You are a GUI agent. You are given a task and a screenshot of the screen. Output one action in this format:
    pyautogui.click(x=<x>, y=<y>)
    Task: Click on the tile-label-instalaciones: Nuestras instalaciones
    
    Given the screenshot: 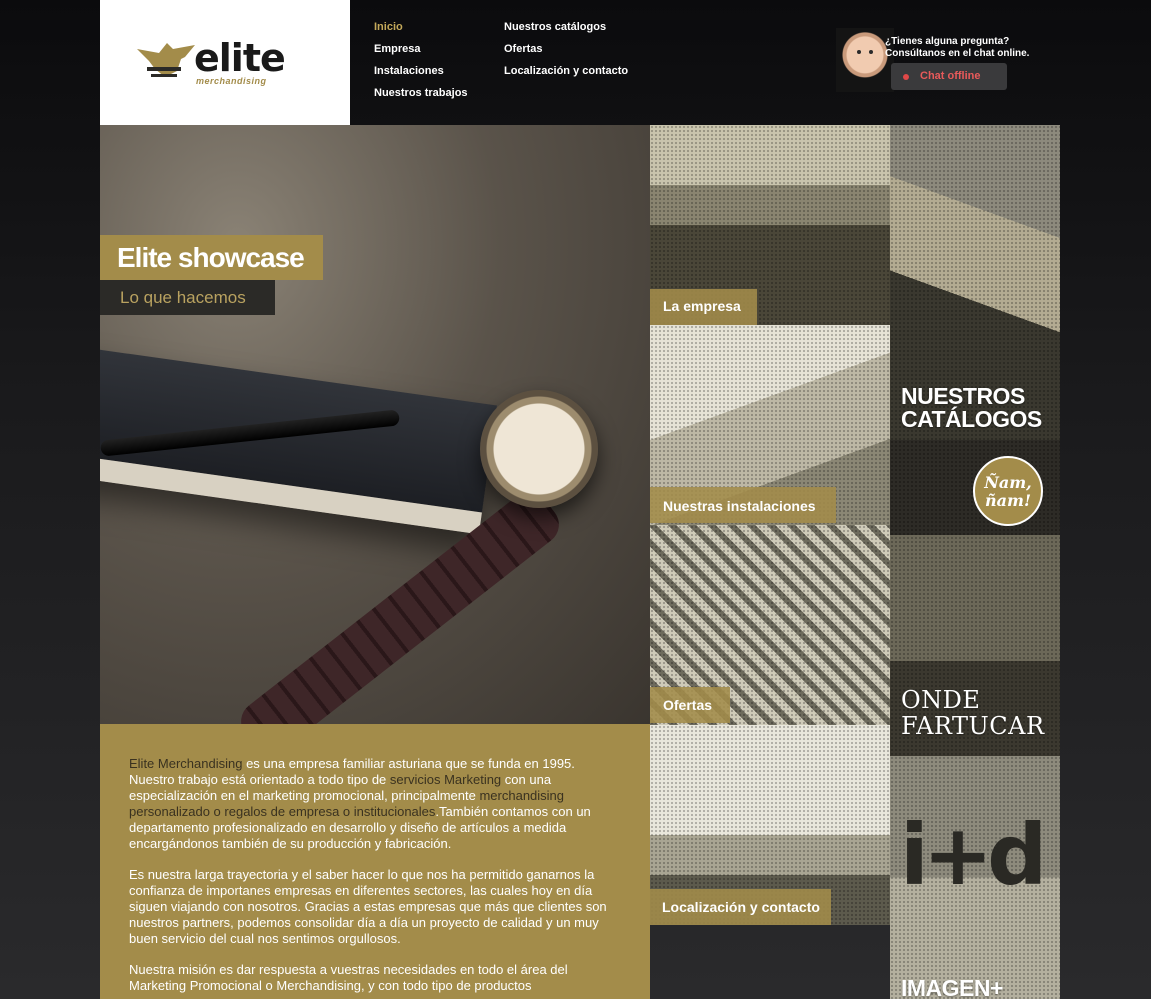 What is the action you would take?
    pyautogui.click(x=739, y=506)
    